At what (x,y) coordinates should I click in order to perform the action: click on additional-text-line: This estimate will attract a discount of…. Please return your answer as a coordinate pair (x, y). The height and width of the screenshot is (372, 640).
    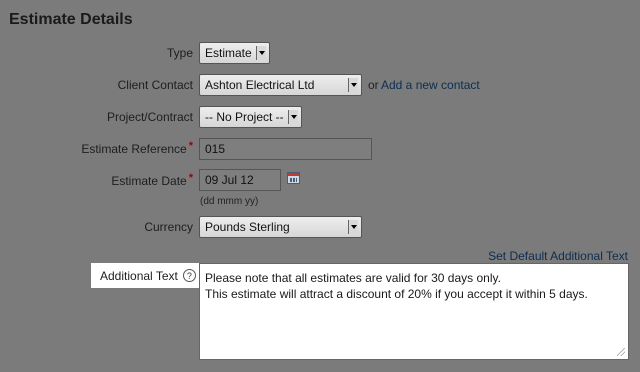
    Looking at the image, I should click on (396, 294).